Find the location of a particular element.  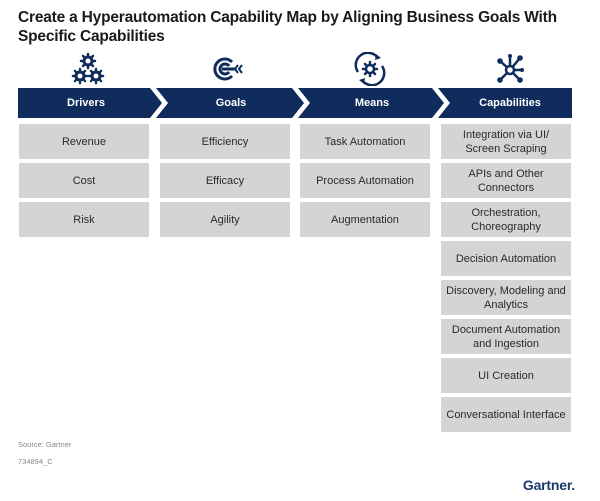

goals-column: Efficiency Efficacy Agility is located at coordinates (225, 182).